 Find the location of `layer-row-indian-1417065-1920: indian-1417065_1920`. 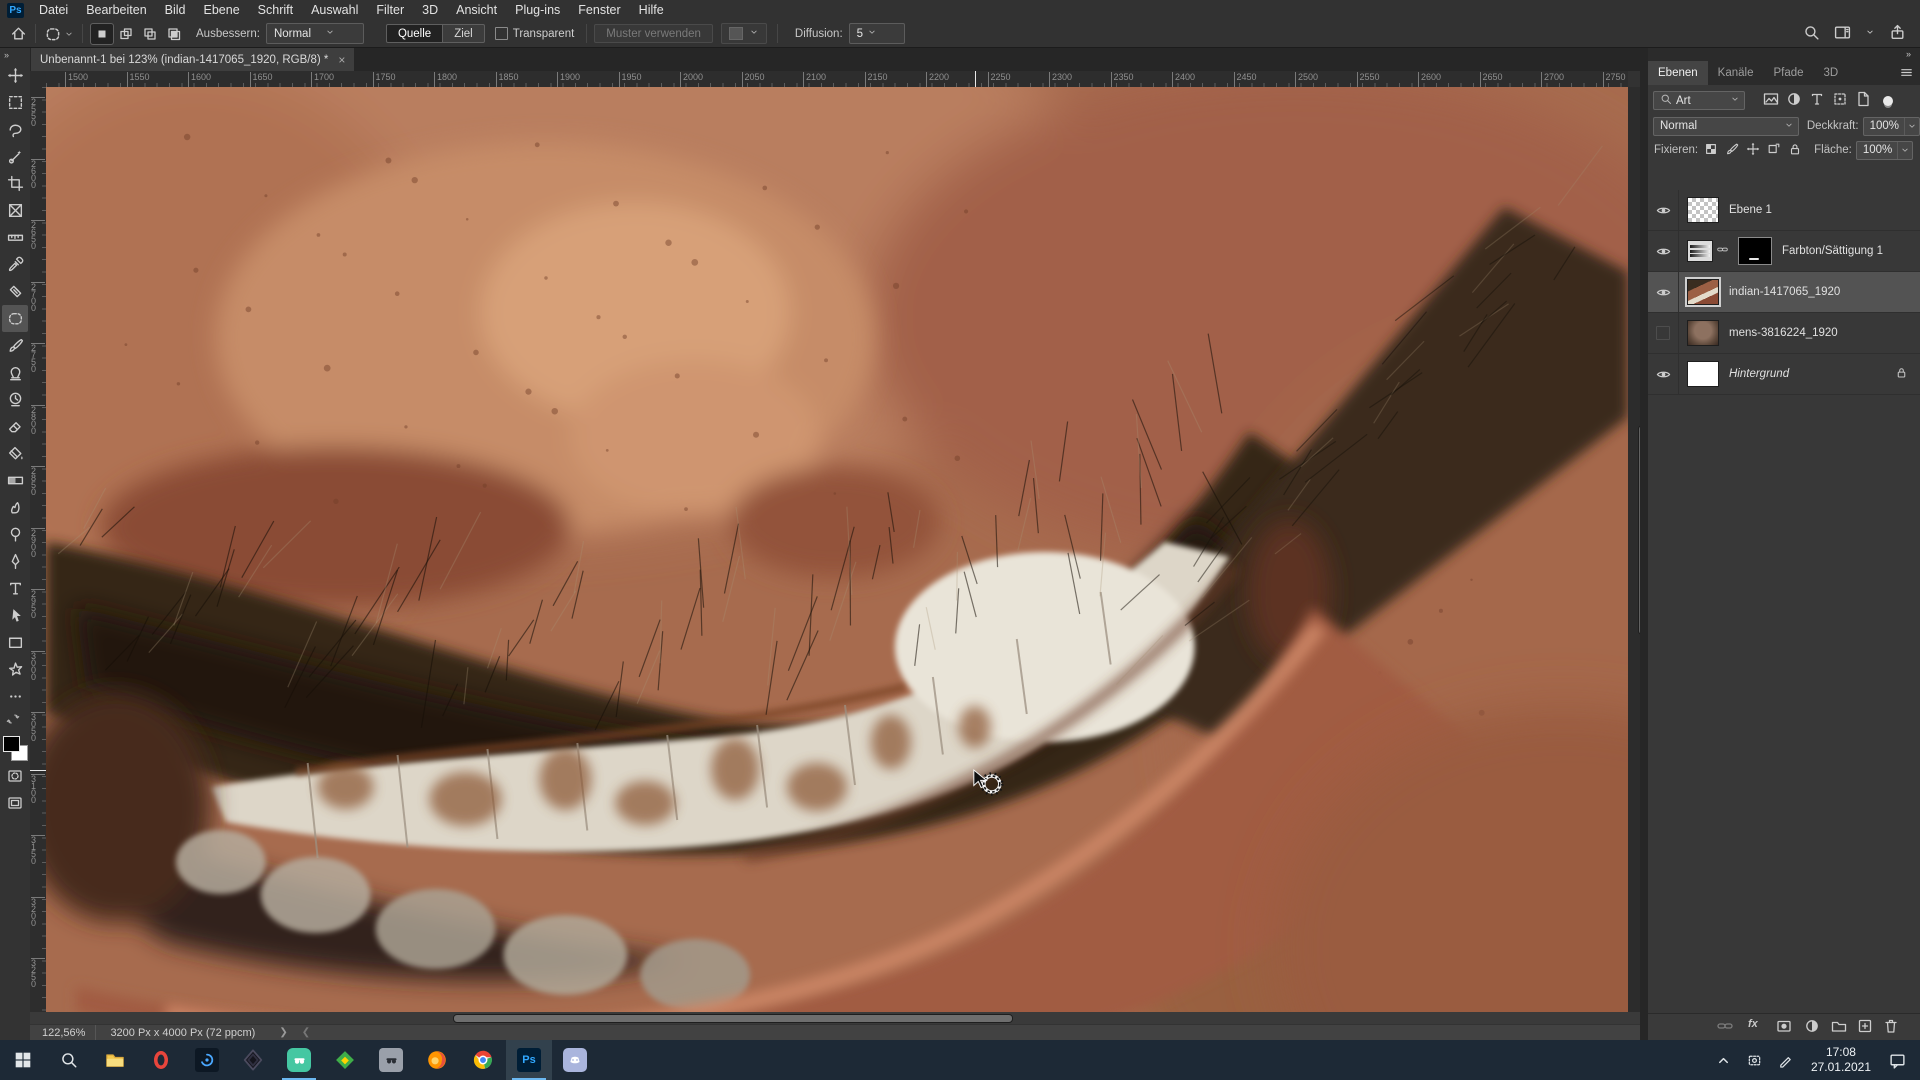

layer-row-indian-1417065-1920: indian-1417065_1920 is located at coordinates (1784, 292).